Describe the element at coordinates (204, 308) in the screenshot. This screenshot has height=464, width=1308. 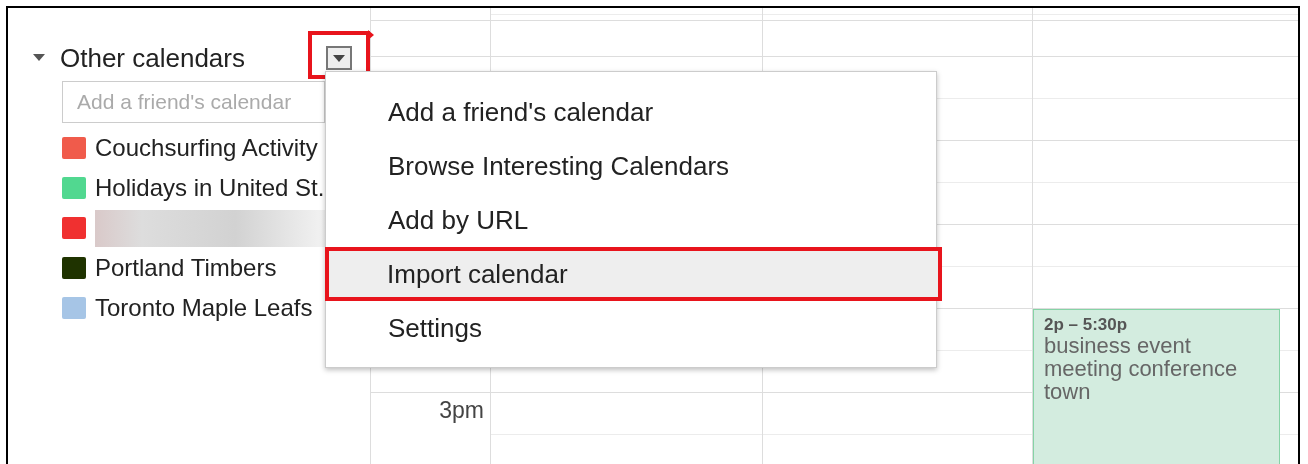
I see `calendar-name: Toronto Maple Leafs` at that location.